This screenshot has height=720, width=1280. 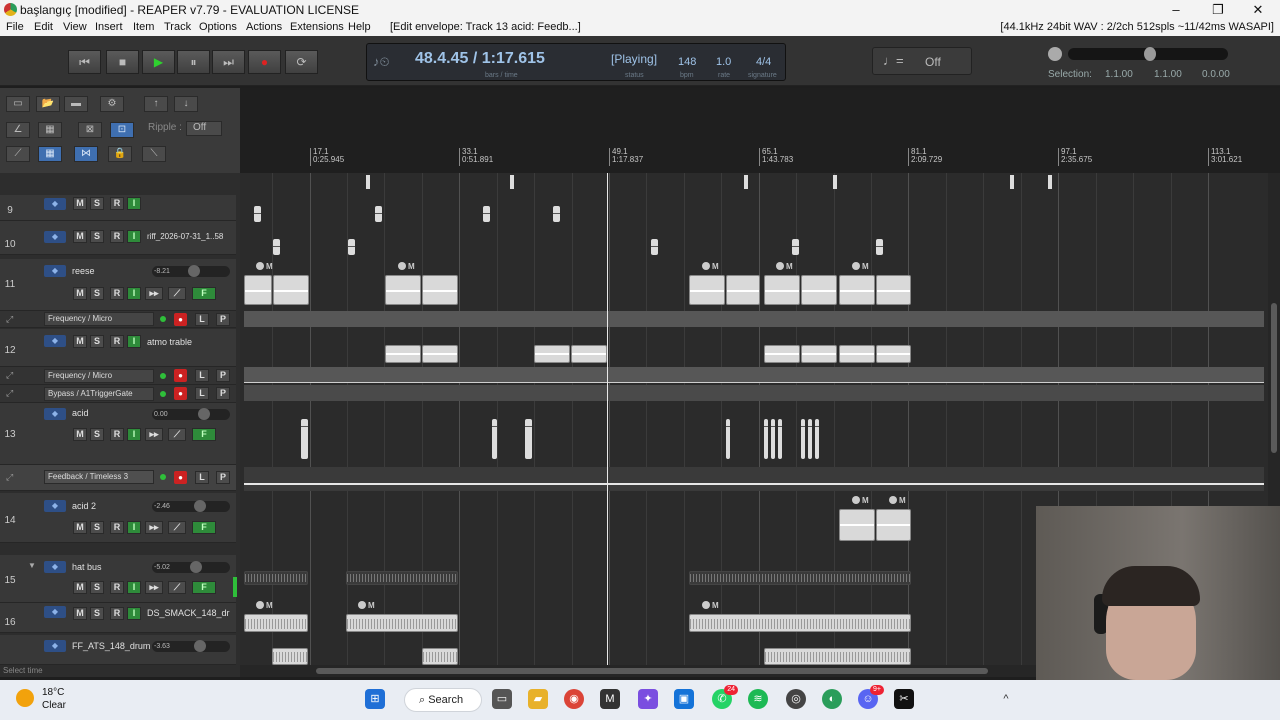 What do you see at coordinates (204, 128) in the screenshot?
I see `ripple-select: Off` at bounding box center [204, 128].